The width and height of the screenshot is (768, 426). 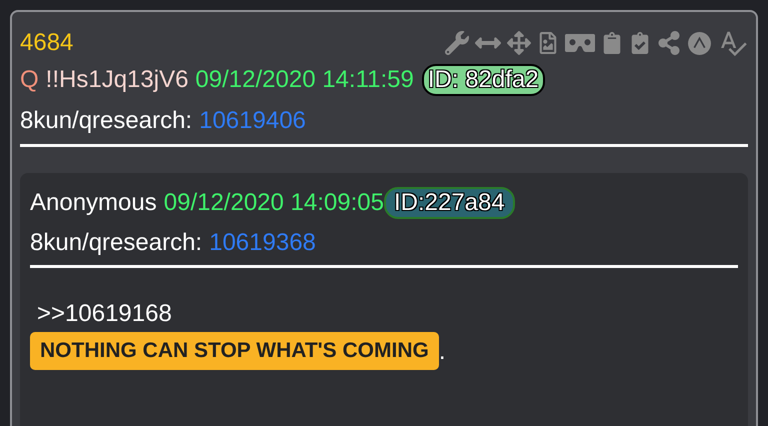 What do you see at coordinates (669, 43) in the screenshot?
I see `share-icon` at bounding box center [669, 43].